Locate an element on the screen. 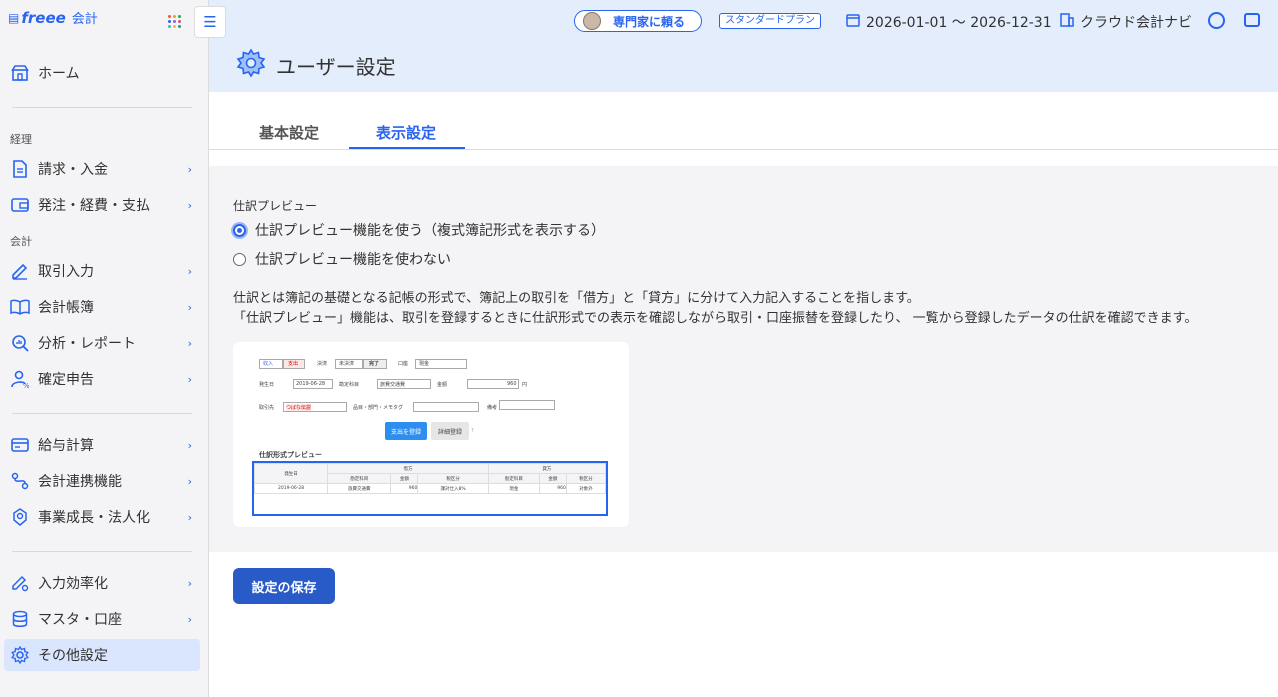  pv-td: 旅費交通費 is located at coordinates (359, 488).